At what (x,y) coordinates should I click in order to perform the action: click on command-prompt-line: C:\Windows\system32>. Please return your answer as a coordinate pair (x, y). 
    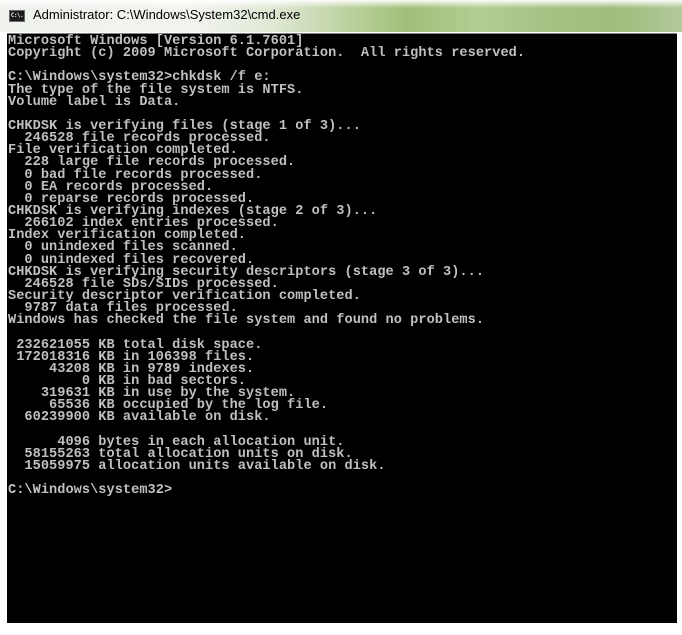
    Looking at the image, I should click on (342, 491).